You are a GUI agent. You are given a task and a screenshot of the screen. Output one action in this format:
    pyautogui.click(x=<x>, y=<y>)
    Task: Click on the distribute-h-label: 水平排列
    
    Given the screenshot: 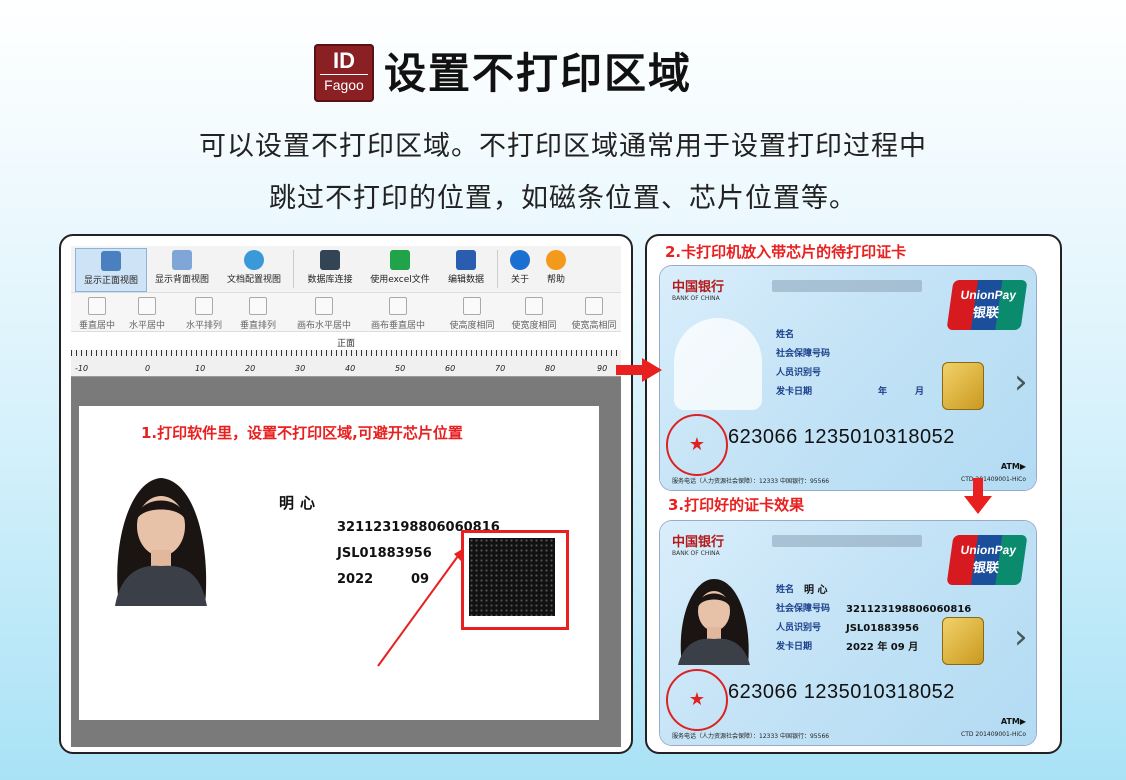 What is the action you would take?
    pyautogui.click(x=203, y=326)
    